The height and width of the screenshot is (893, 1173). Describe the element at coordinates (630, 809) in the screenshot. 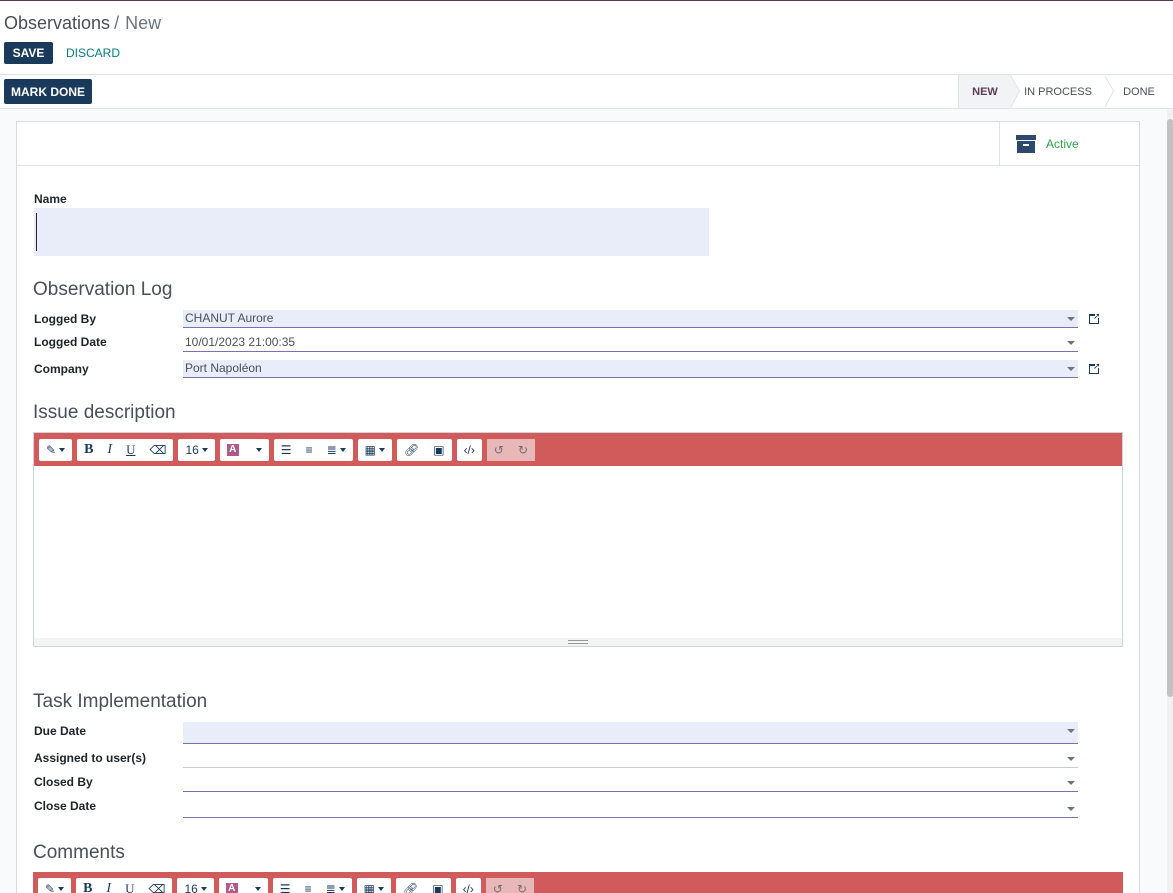

I see `close-date-field` at that location.